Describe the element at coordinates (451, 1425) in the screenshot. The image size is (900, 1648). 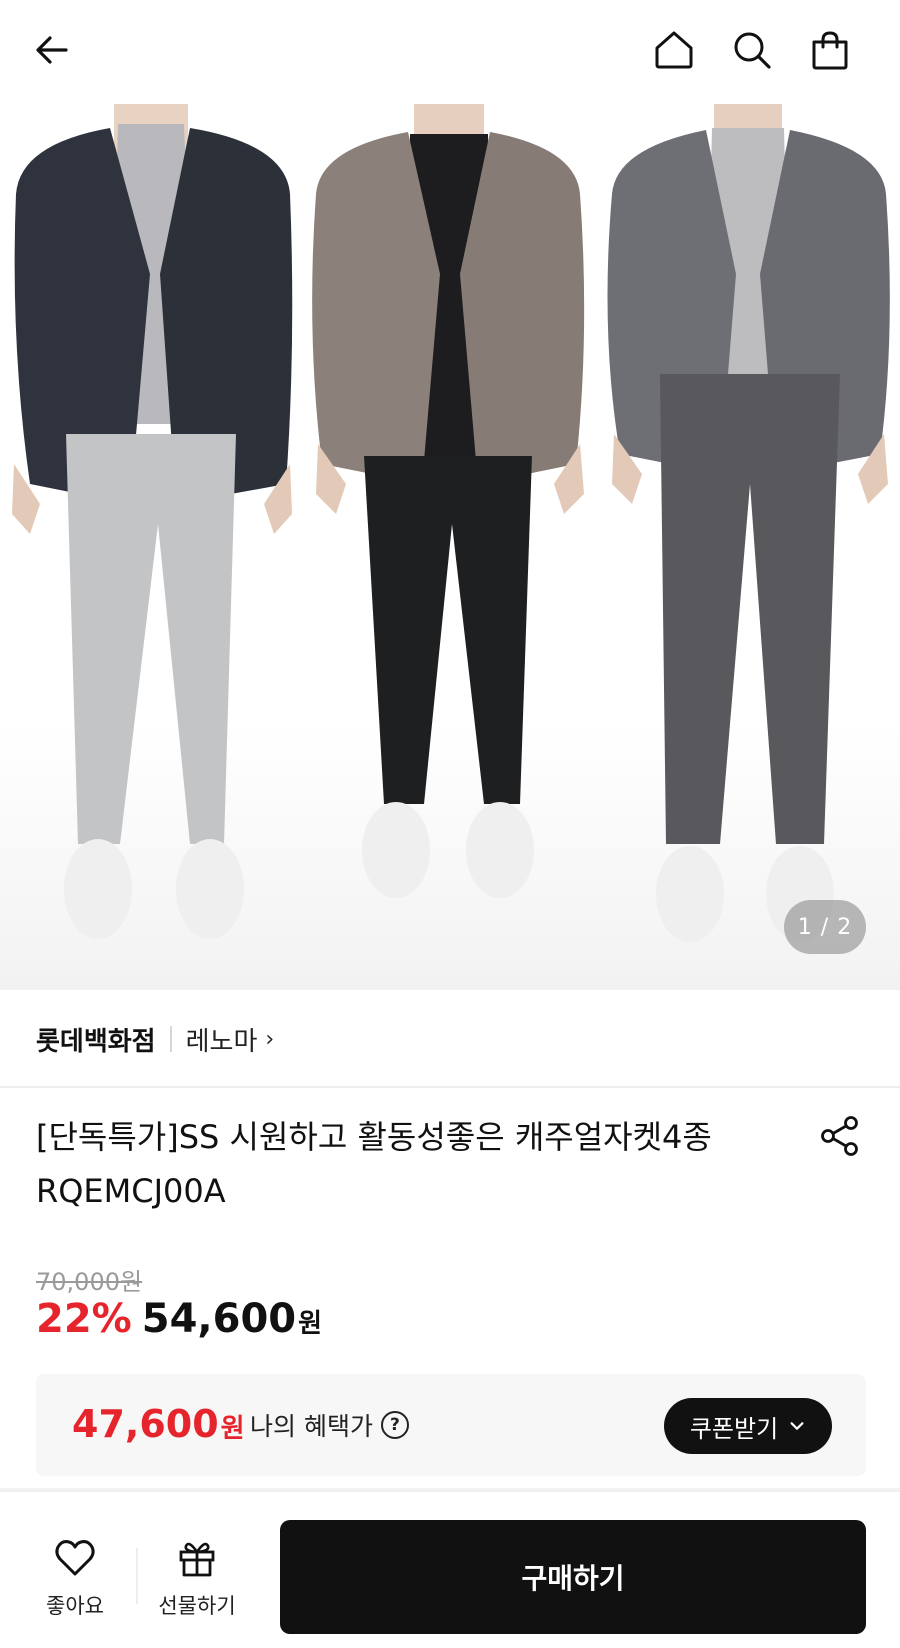
I see `benefit-price-box: 47,600 원 나의 혜택가 ? 쿠폰받기` at that location.